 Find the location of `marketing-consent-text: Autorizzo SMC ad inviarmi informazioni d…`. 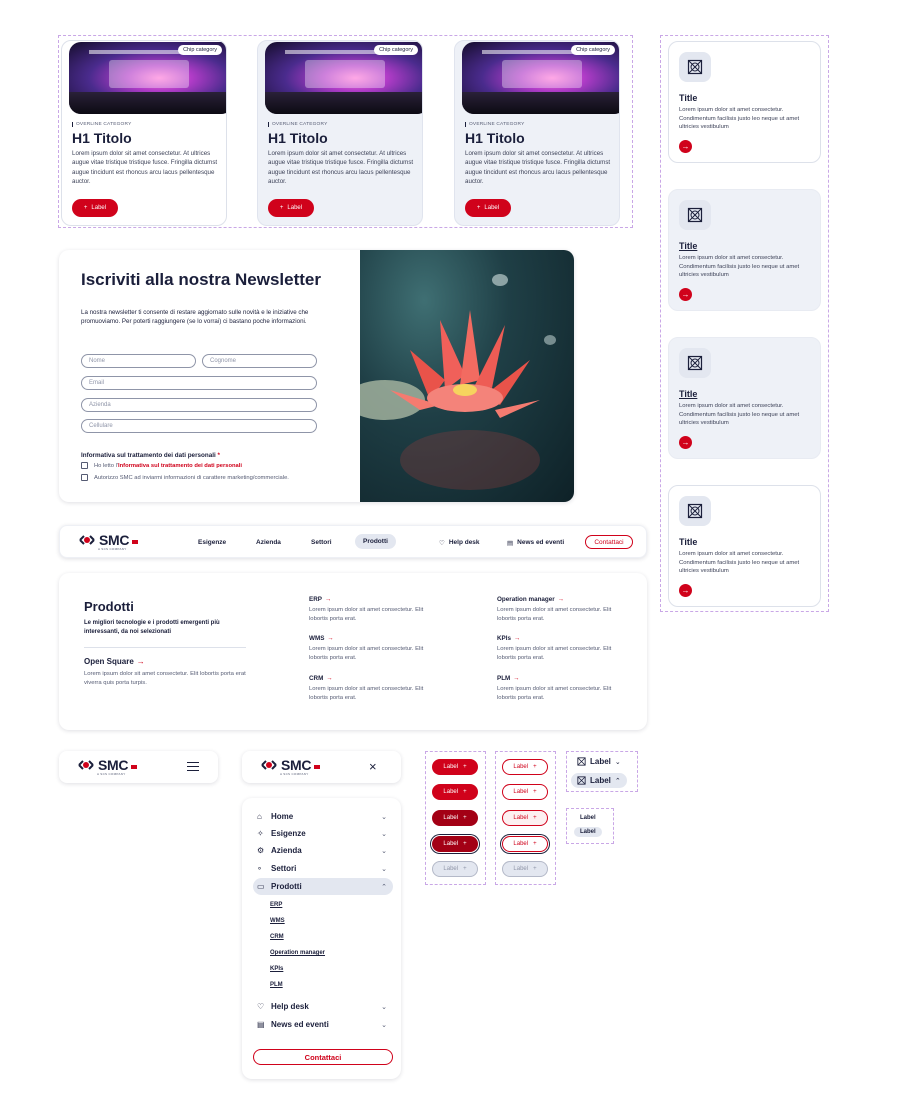

marketing-consent-text: Autorizzo SMC ad inviarmi informazioni d… is located at coordinates (191, 477).